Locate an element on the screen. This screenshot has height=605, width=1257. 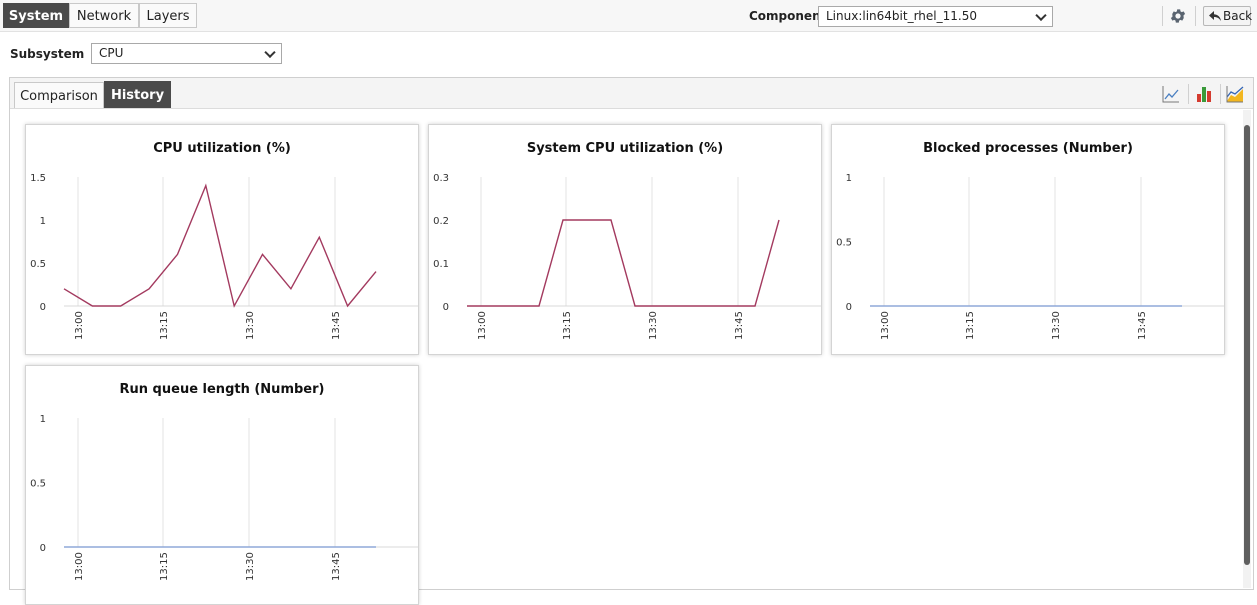
tab-network: Network is located at coordinates (104, 15).